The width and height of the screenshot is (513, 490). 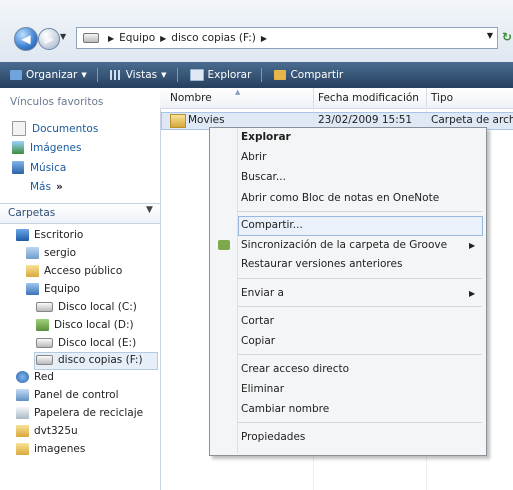 What do you see at coordinates (39, 167) in the screenshot?
I see `favorite-link-musica: Música` at bounding box center [39, 167].